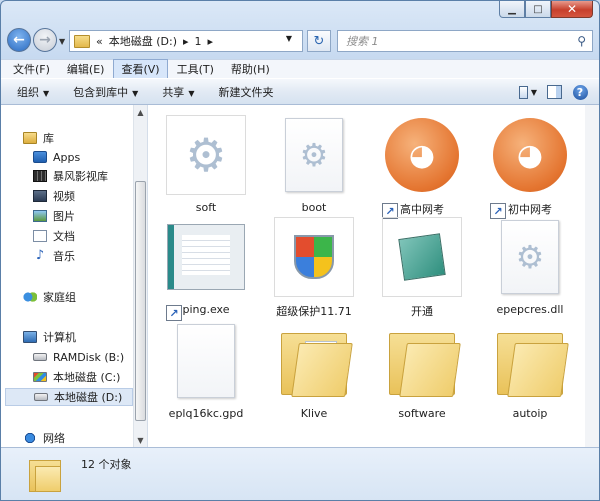 This screenshot has height=501, width=600. Describe the element at coordinates (422, 209) in the screenshot. I see `file-name: 高中网考` at that location.